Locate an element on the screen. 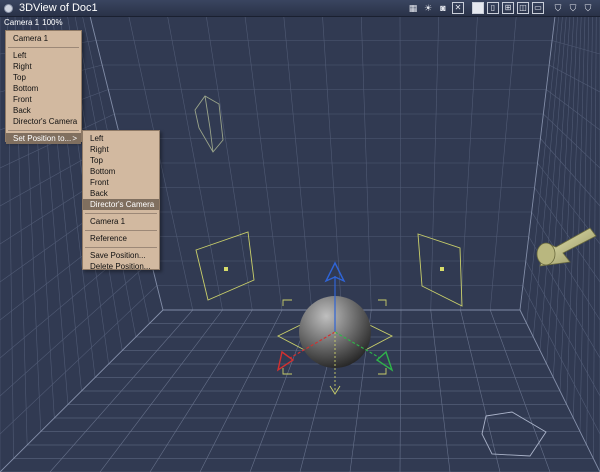 The width and height of the screenshot is (600, 472). submenu-item-back: Back is located at coordinates (121, 193).